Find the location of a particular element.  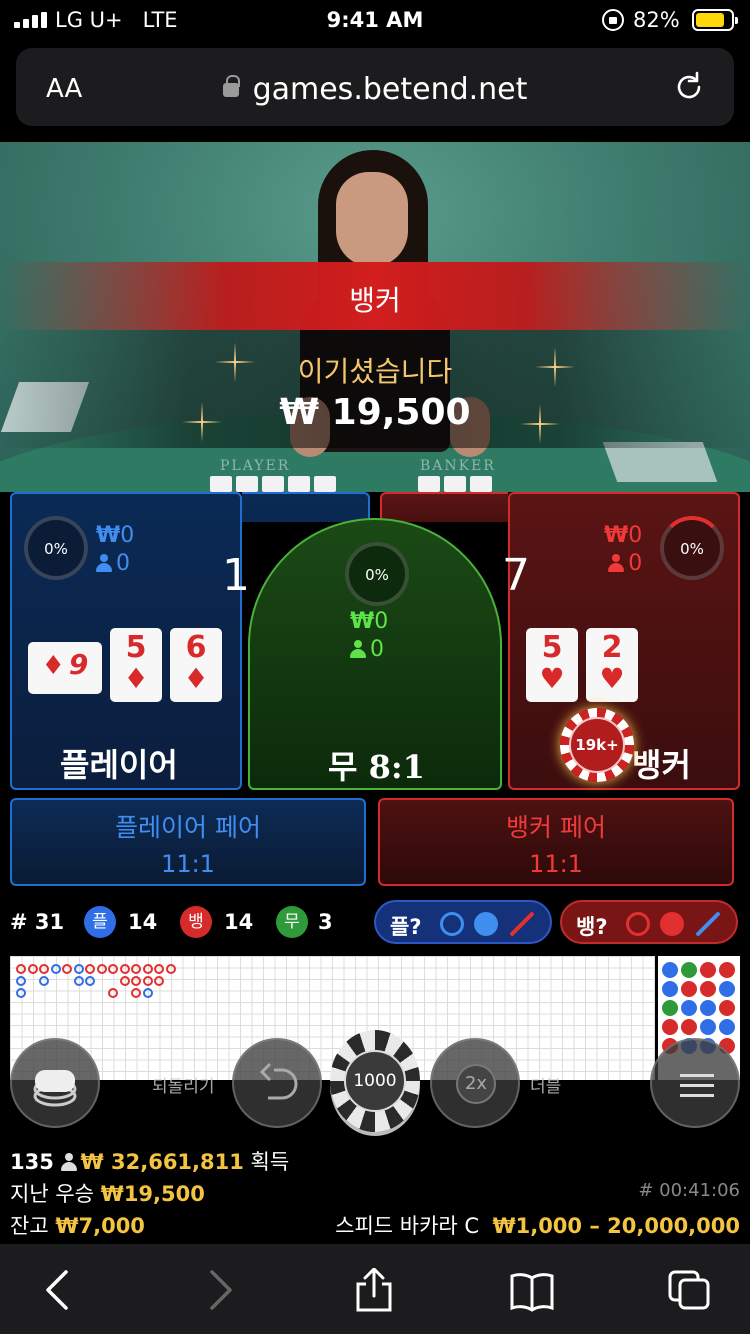

url-field: games.betend.net is located at coordinates (375, 89).